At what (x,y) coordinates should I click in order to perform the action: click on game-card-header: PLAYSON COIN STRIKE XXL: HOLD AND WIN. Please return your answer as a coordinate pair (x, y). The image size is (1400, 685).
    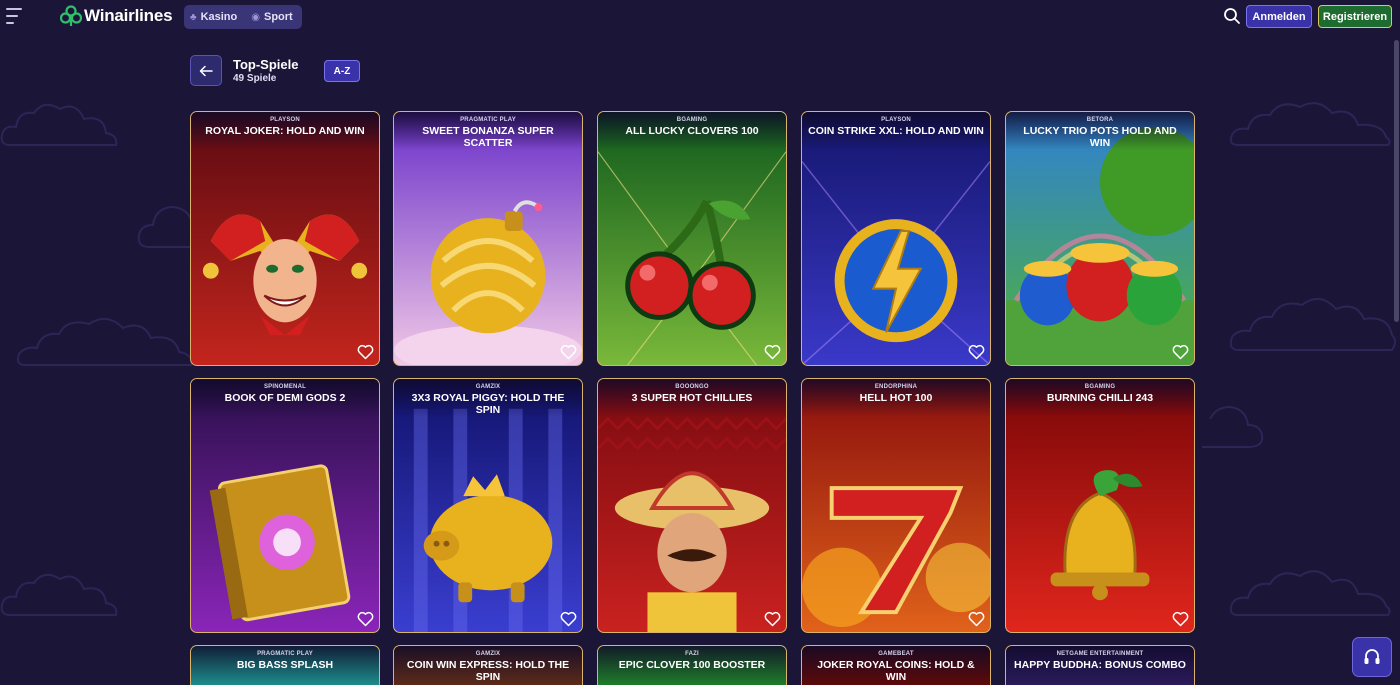
    Looking at the image, I should click on (896, 131).